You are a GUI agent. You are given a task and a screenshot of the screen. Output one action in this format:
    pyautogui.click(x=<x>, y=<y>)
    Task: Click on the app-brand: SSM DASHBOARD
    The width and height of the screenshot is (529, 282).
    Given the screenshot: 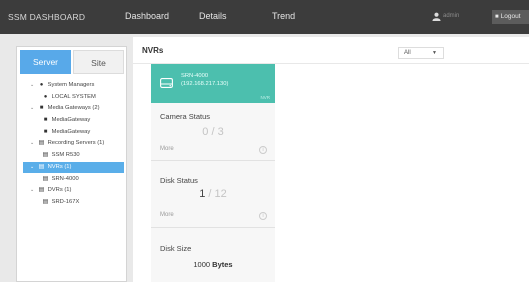 What is the action you would take?
    pyautogui.click(x=47, y=17)
    